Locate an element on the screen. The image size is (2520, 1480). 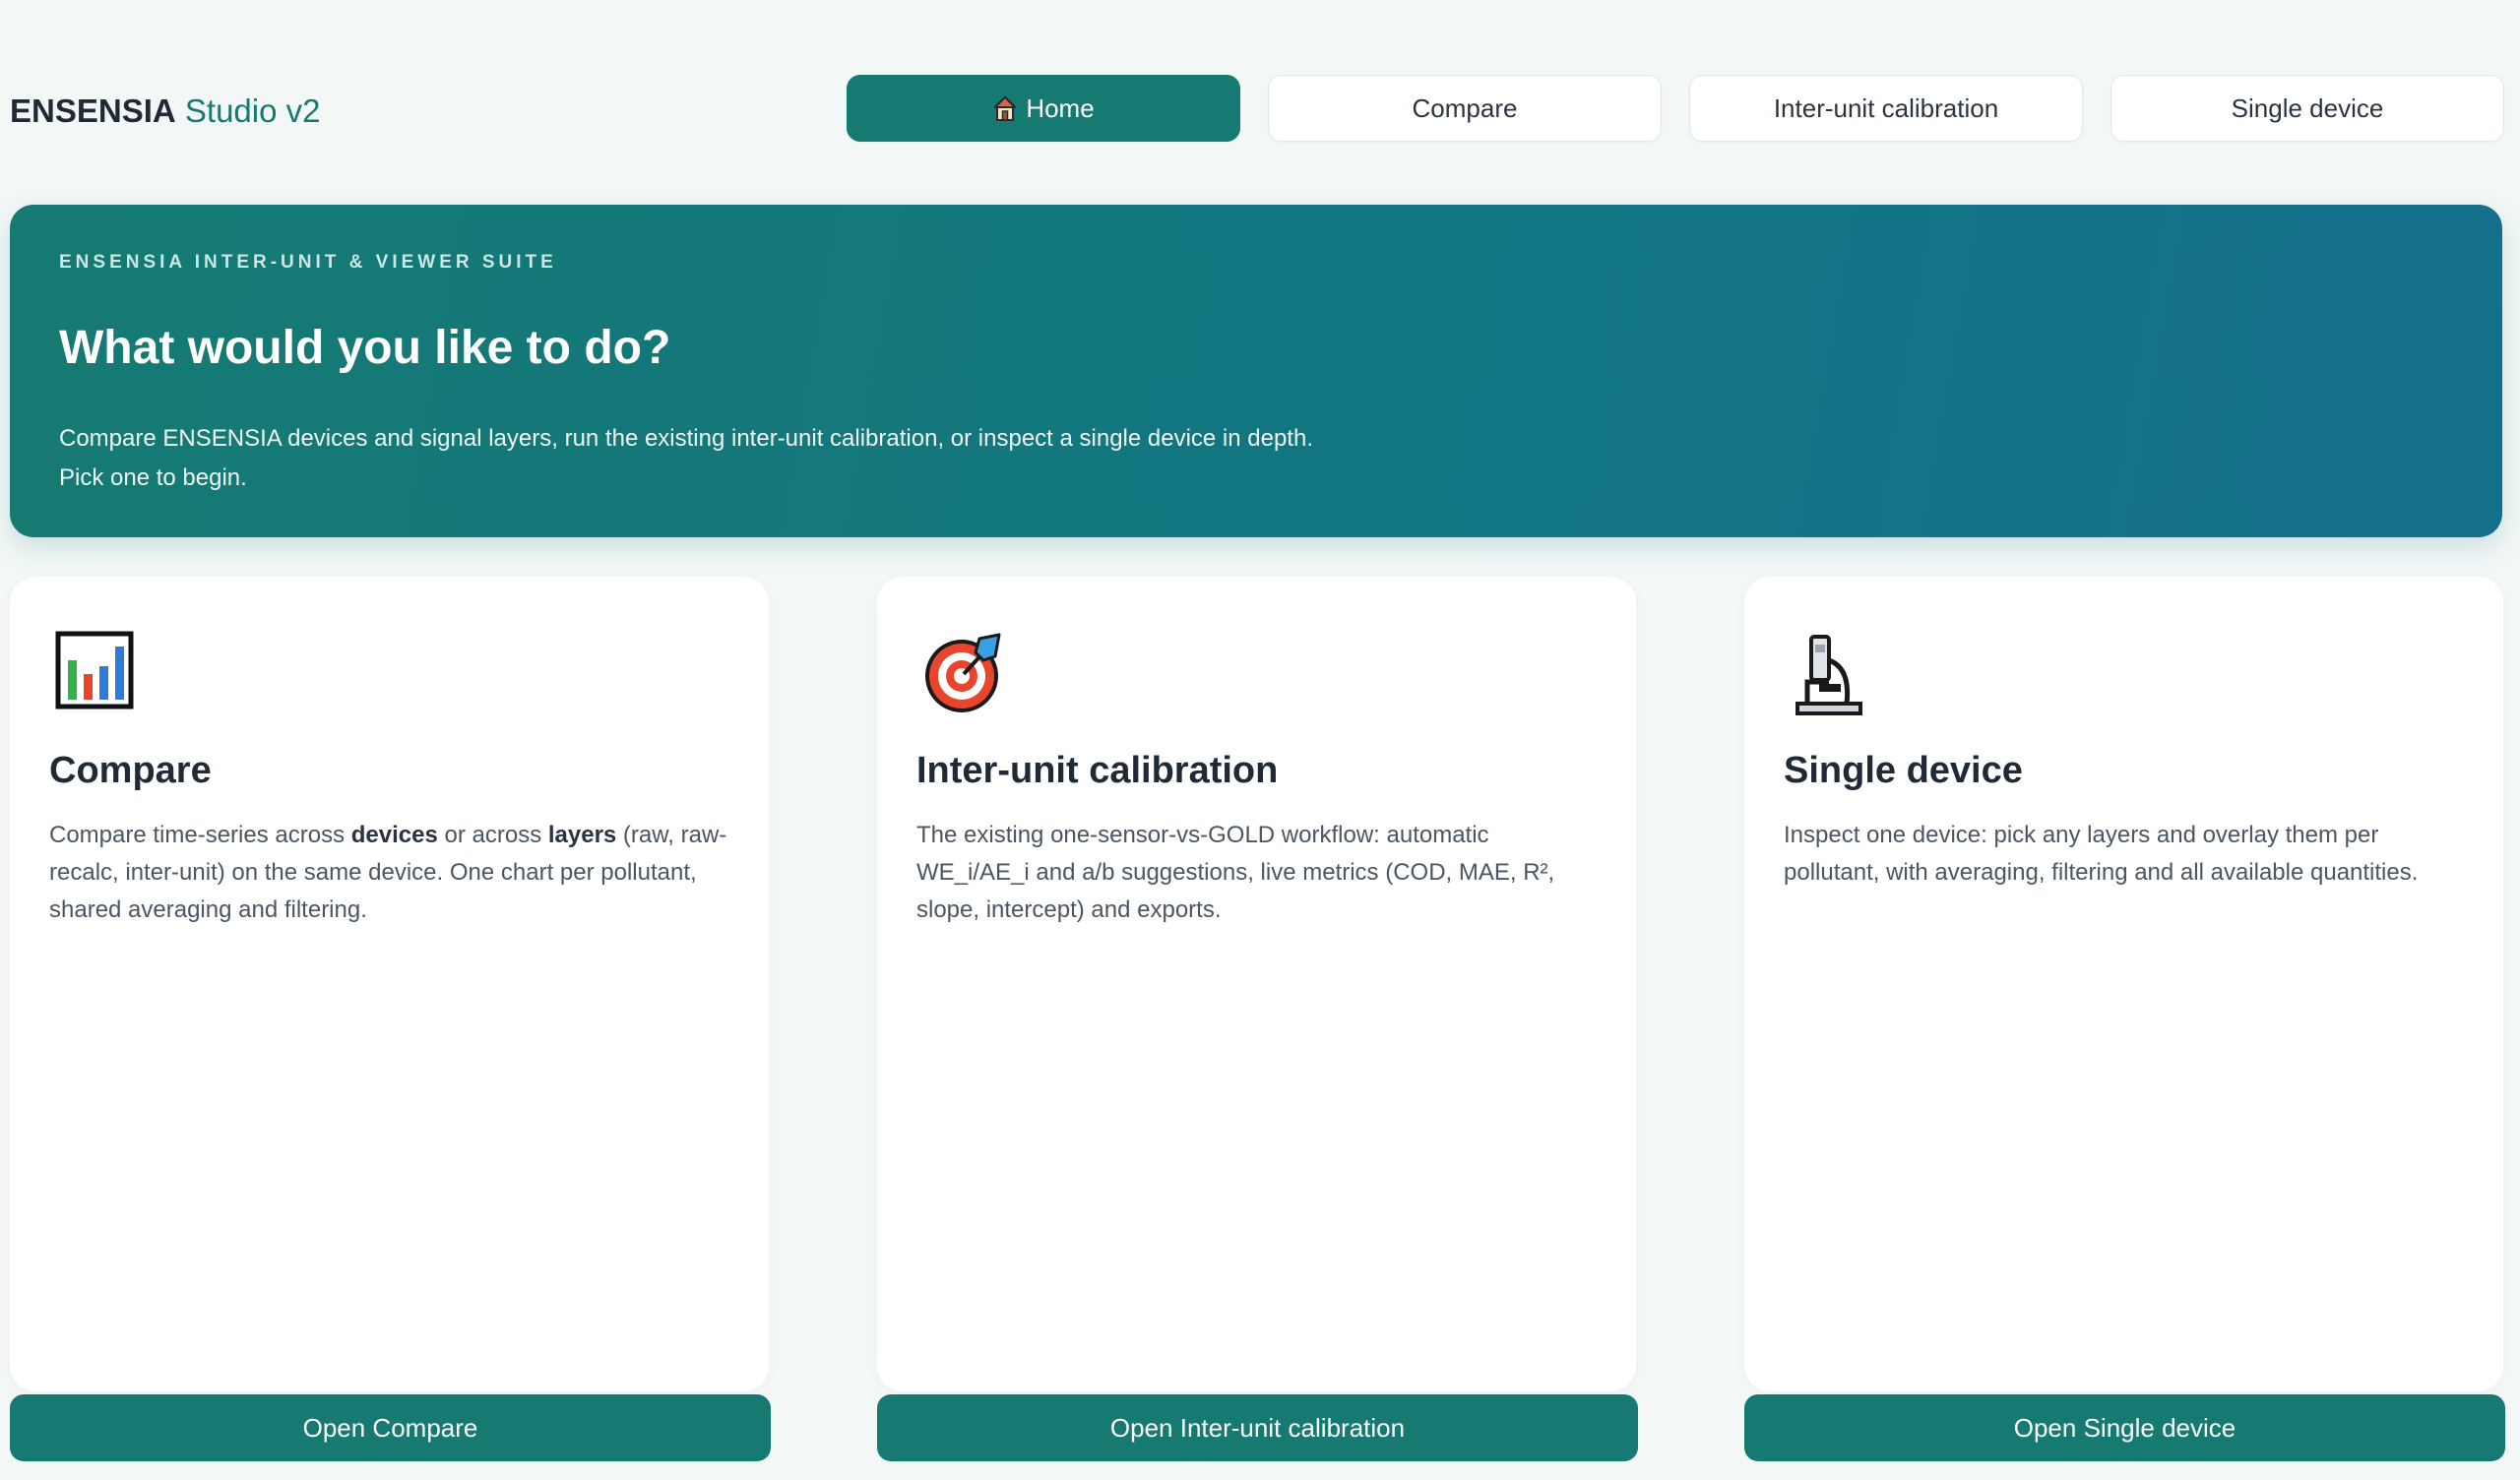
brand-suffix: Studio v2 is located at coordinates (252, 110).